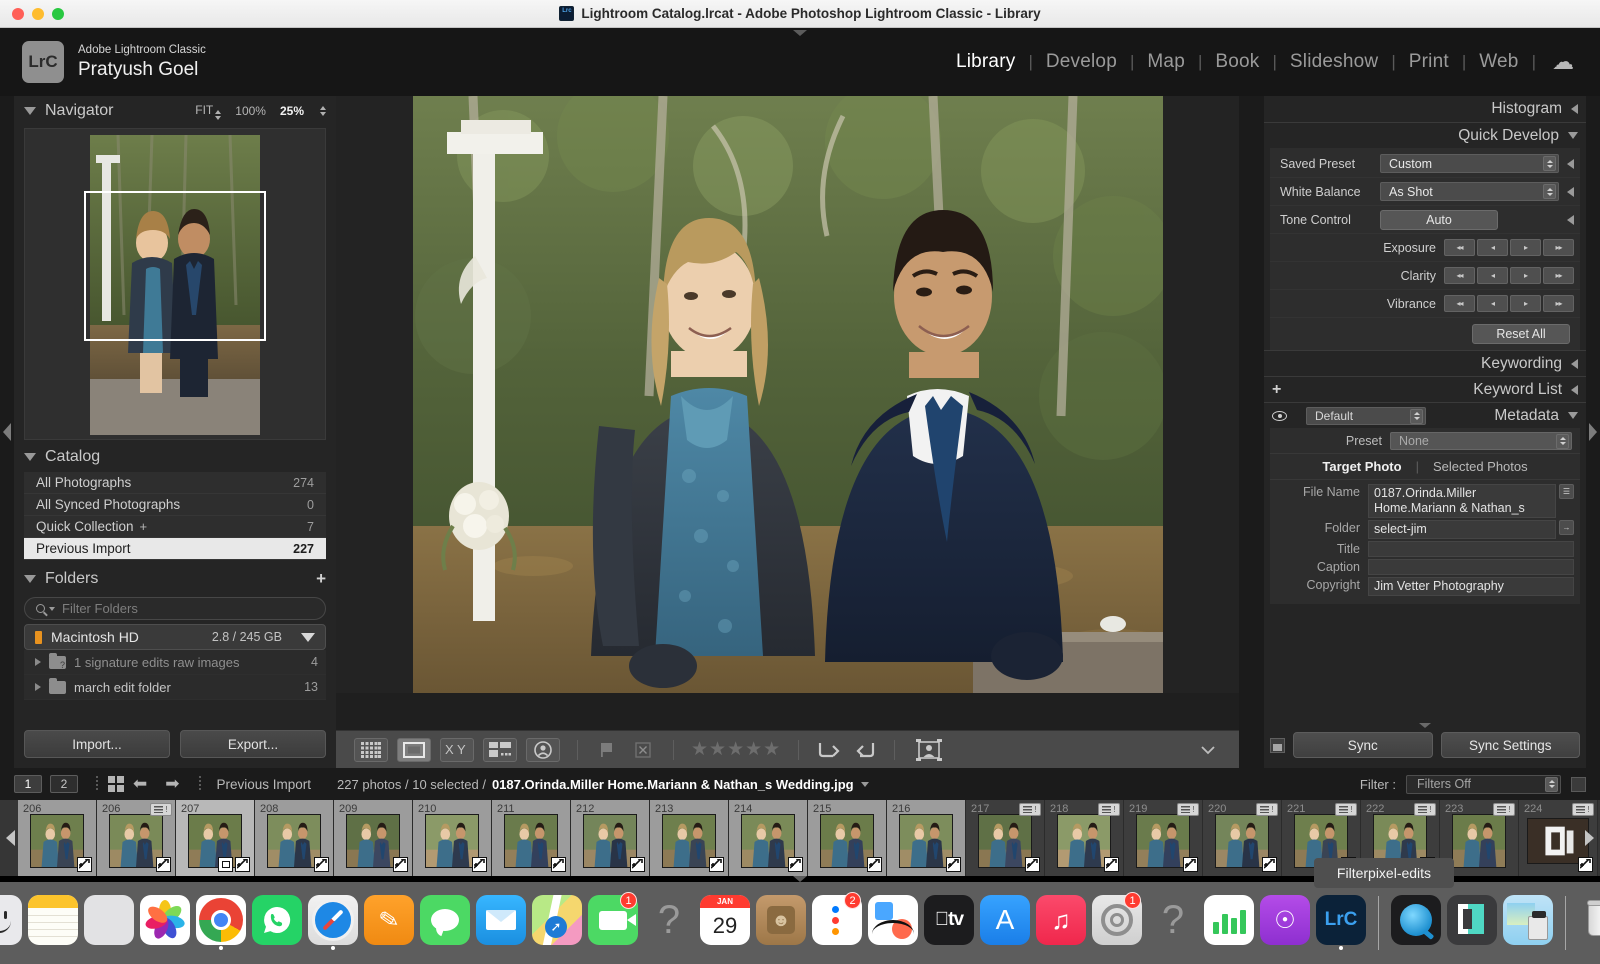  Describe the element at coordinates (457, 749) in the screenshot. I see `compare-view-icon: XY` at that location.